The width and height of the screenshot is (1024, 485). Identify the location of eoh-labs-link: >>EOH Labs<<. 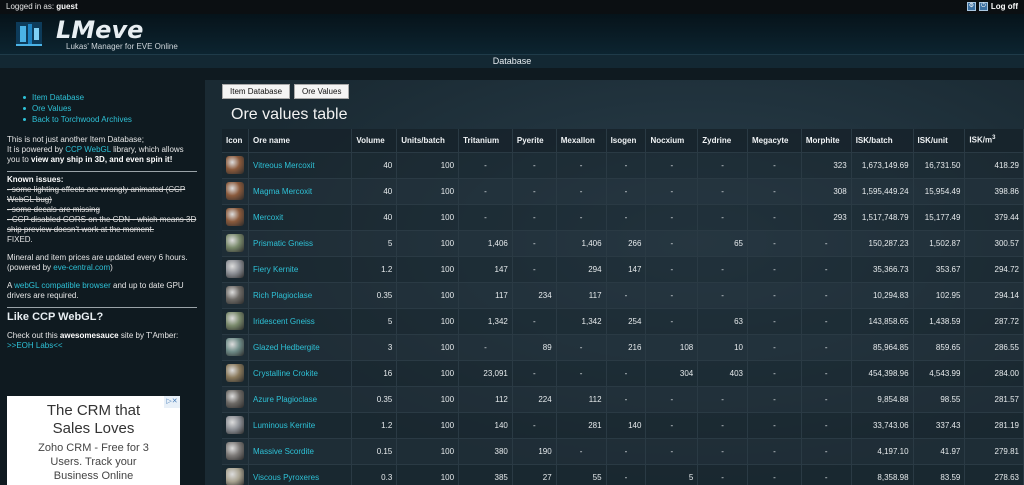
(103, 346).